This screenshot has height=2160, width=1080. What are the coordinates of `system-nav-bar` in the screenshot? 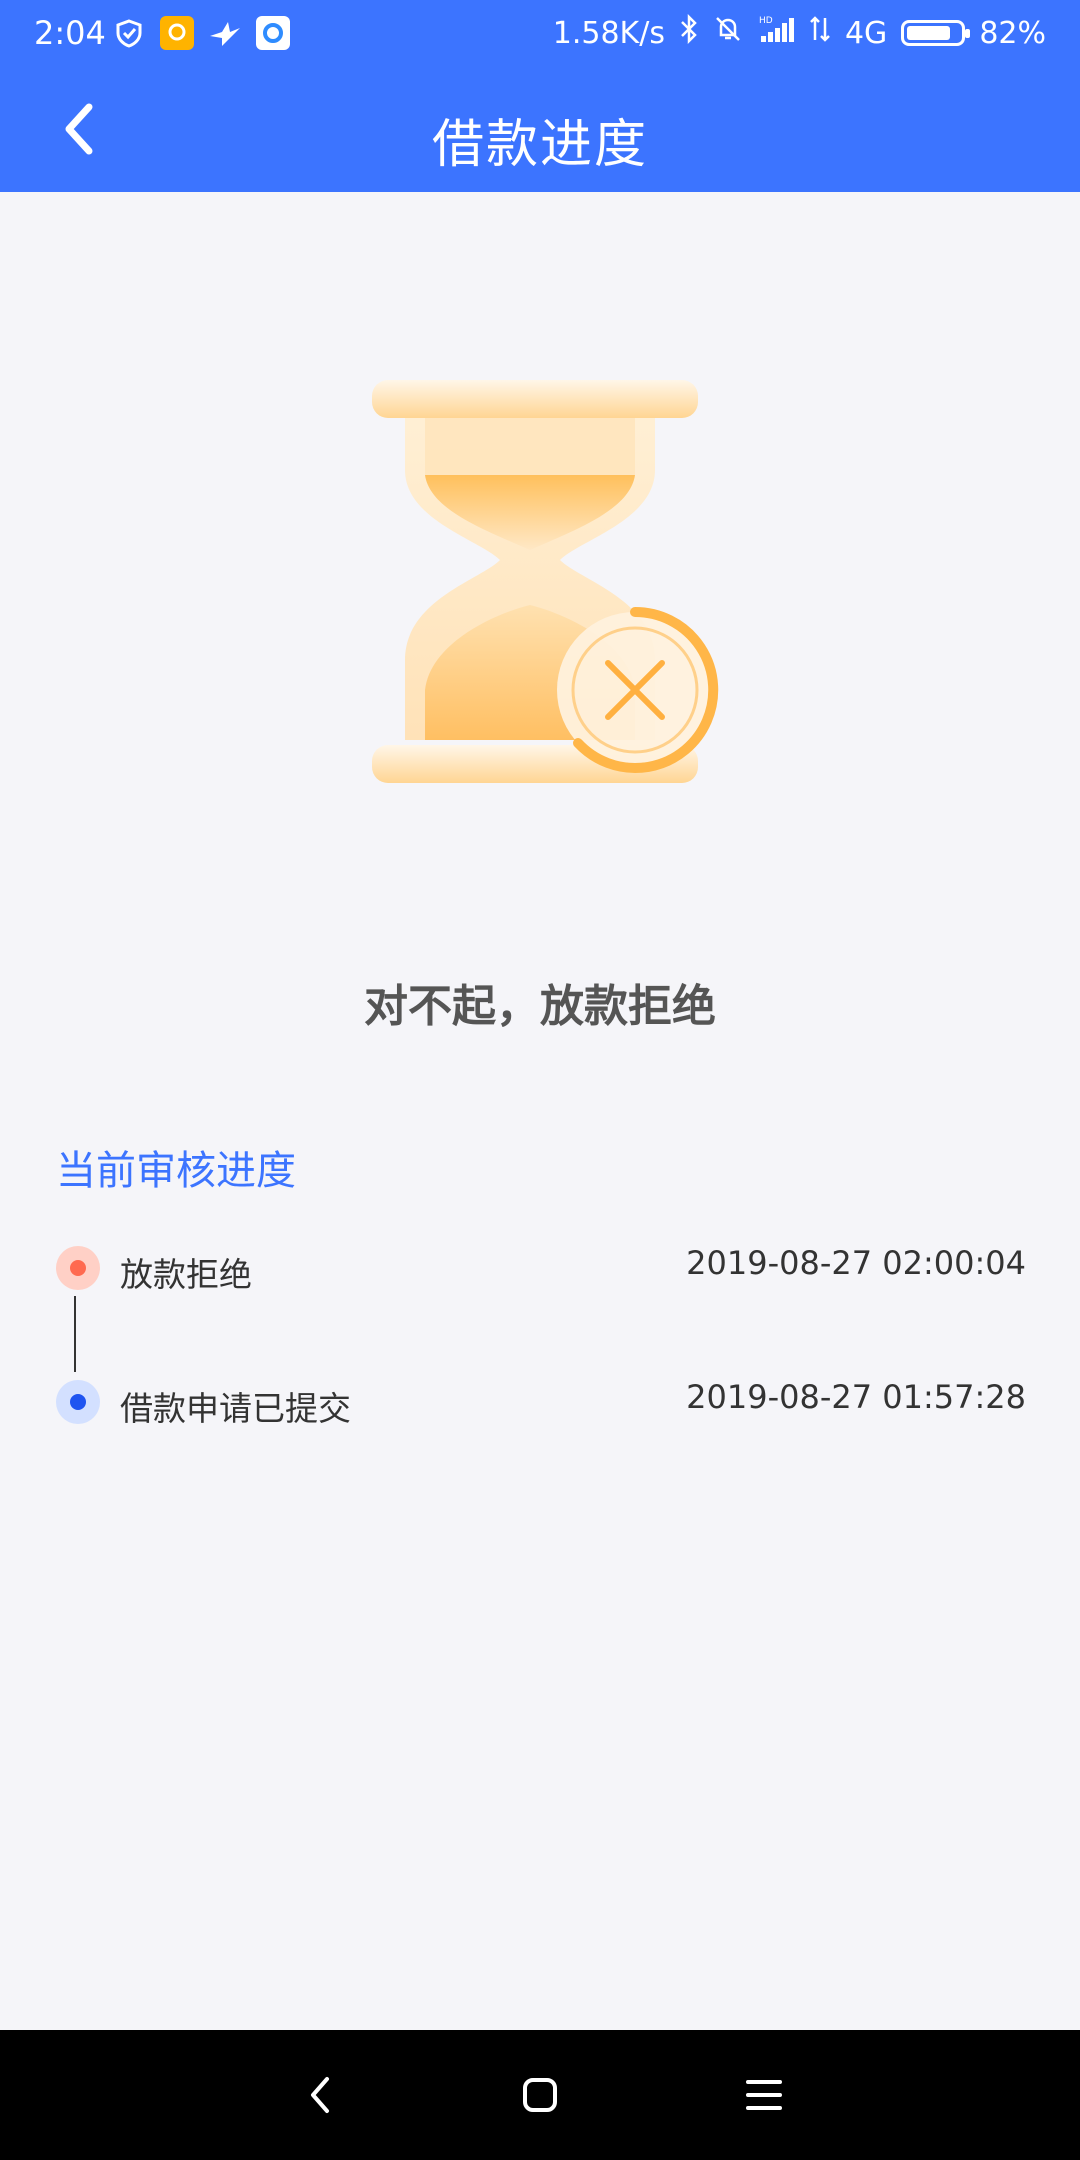 It's located at (540, 2095).